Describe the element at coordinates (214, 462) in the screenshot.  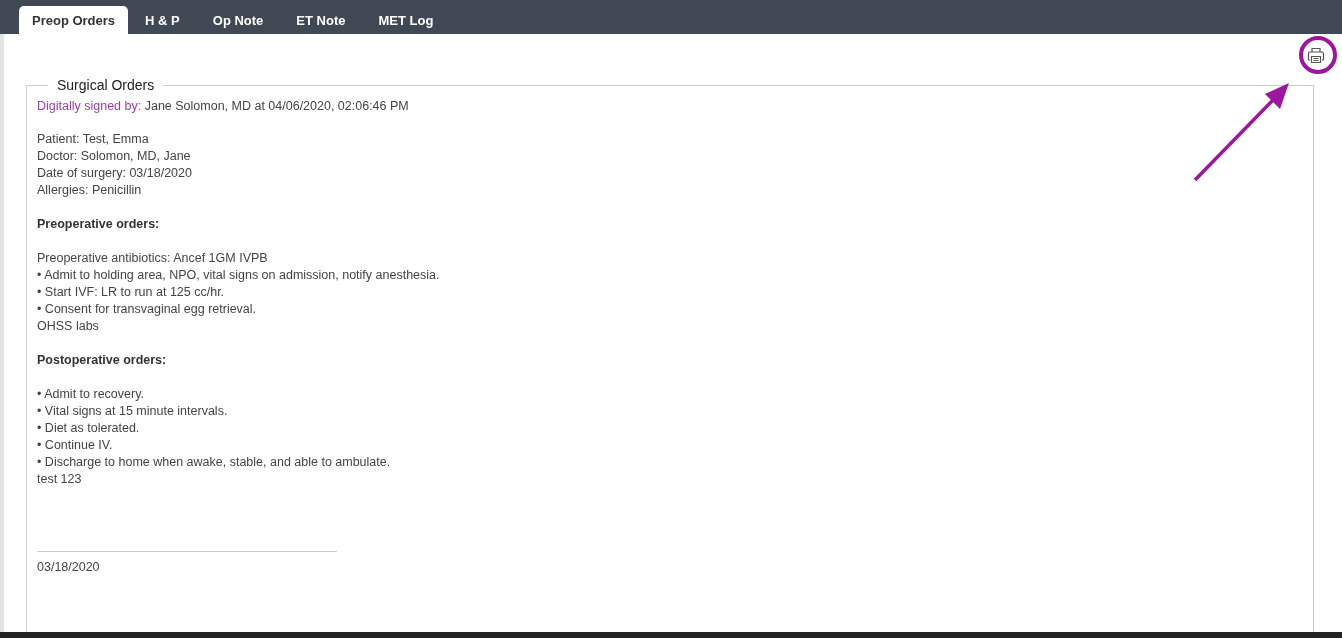
I see `order-line: • Discharge to home when awake, stable, and able to ambulate.` at that location.